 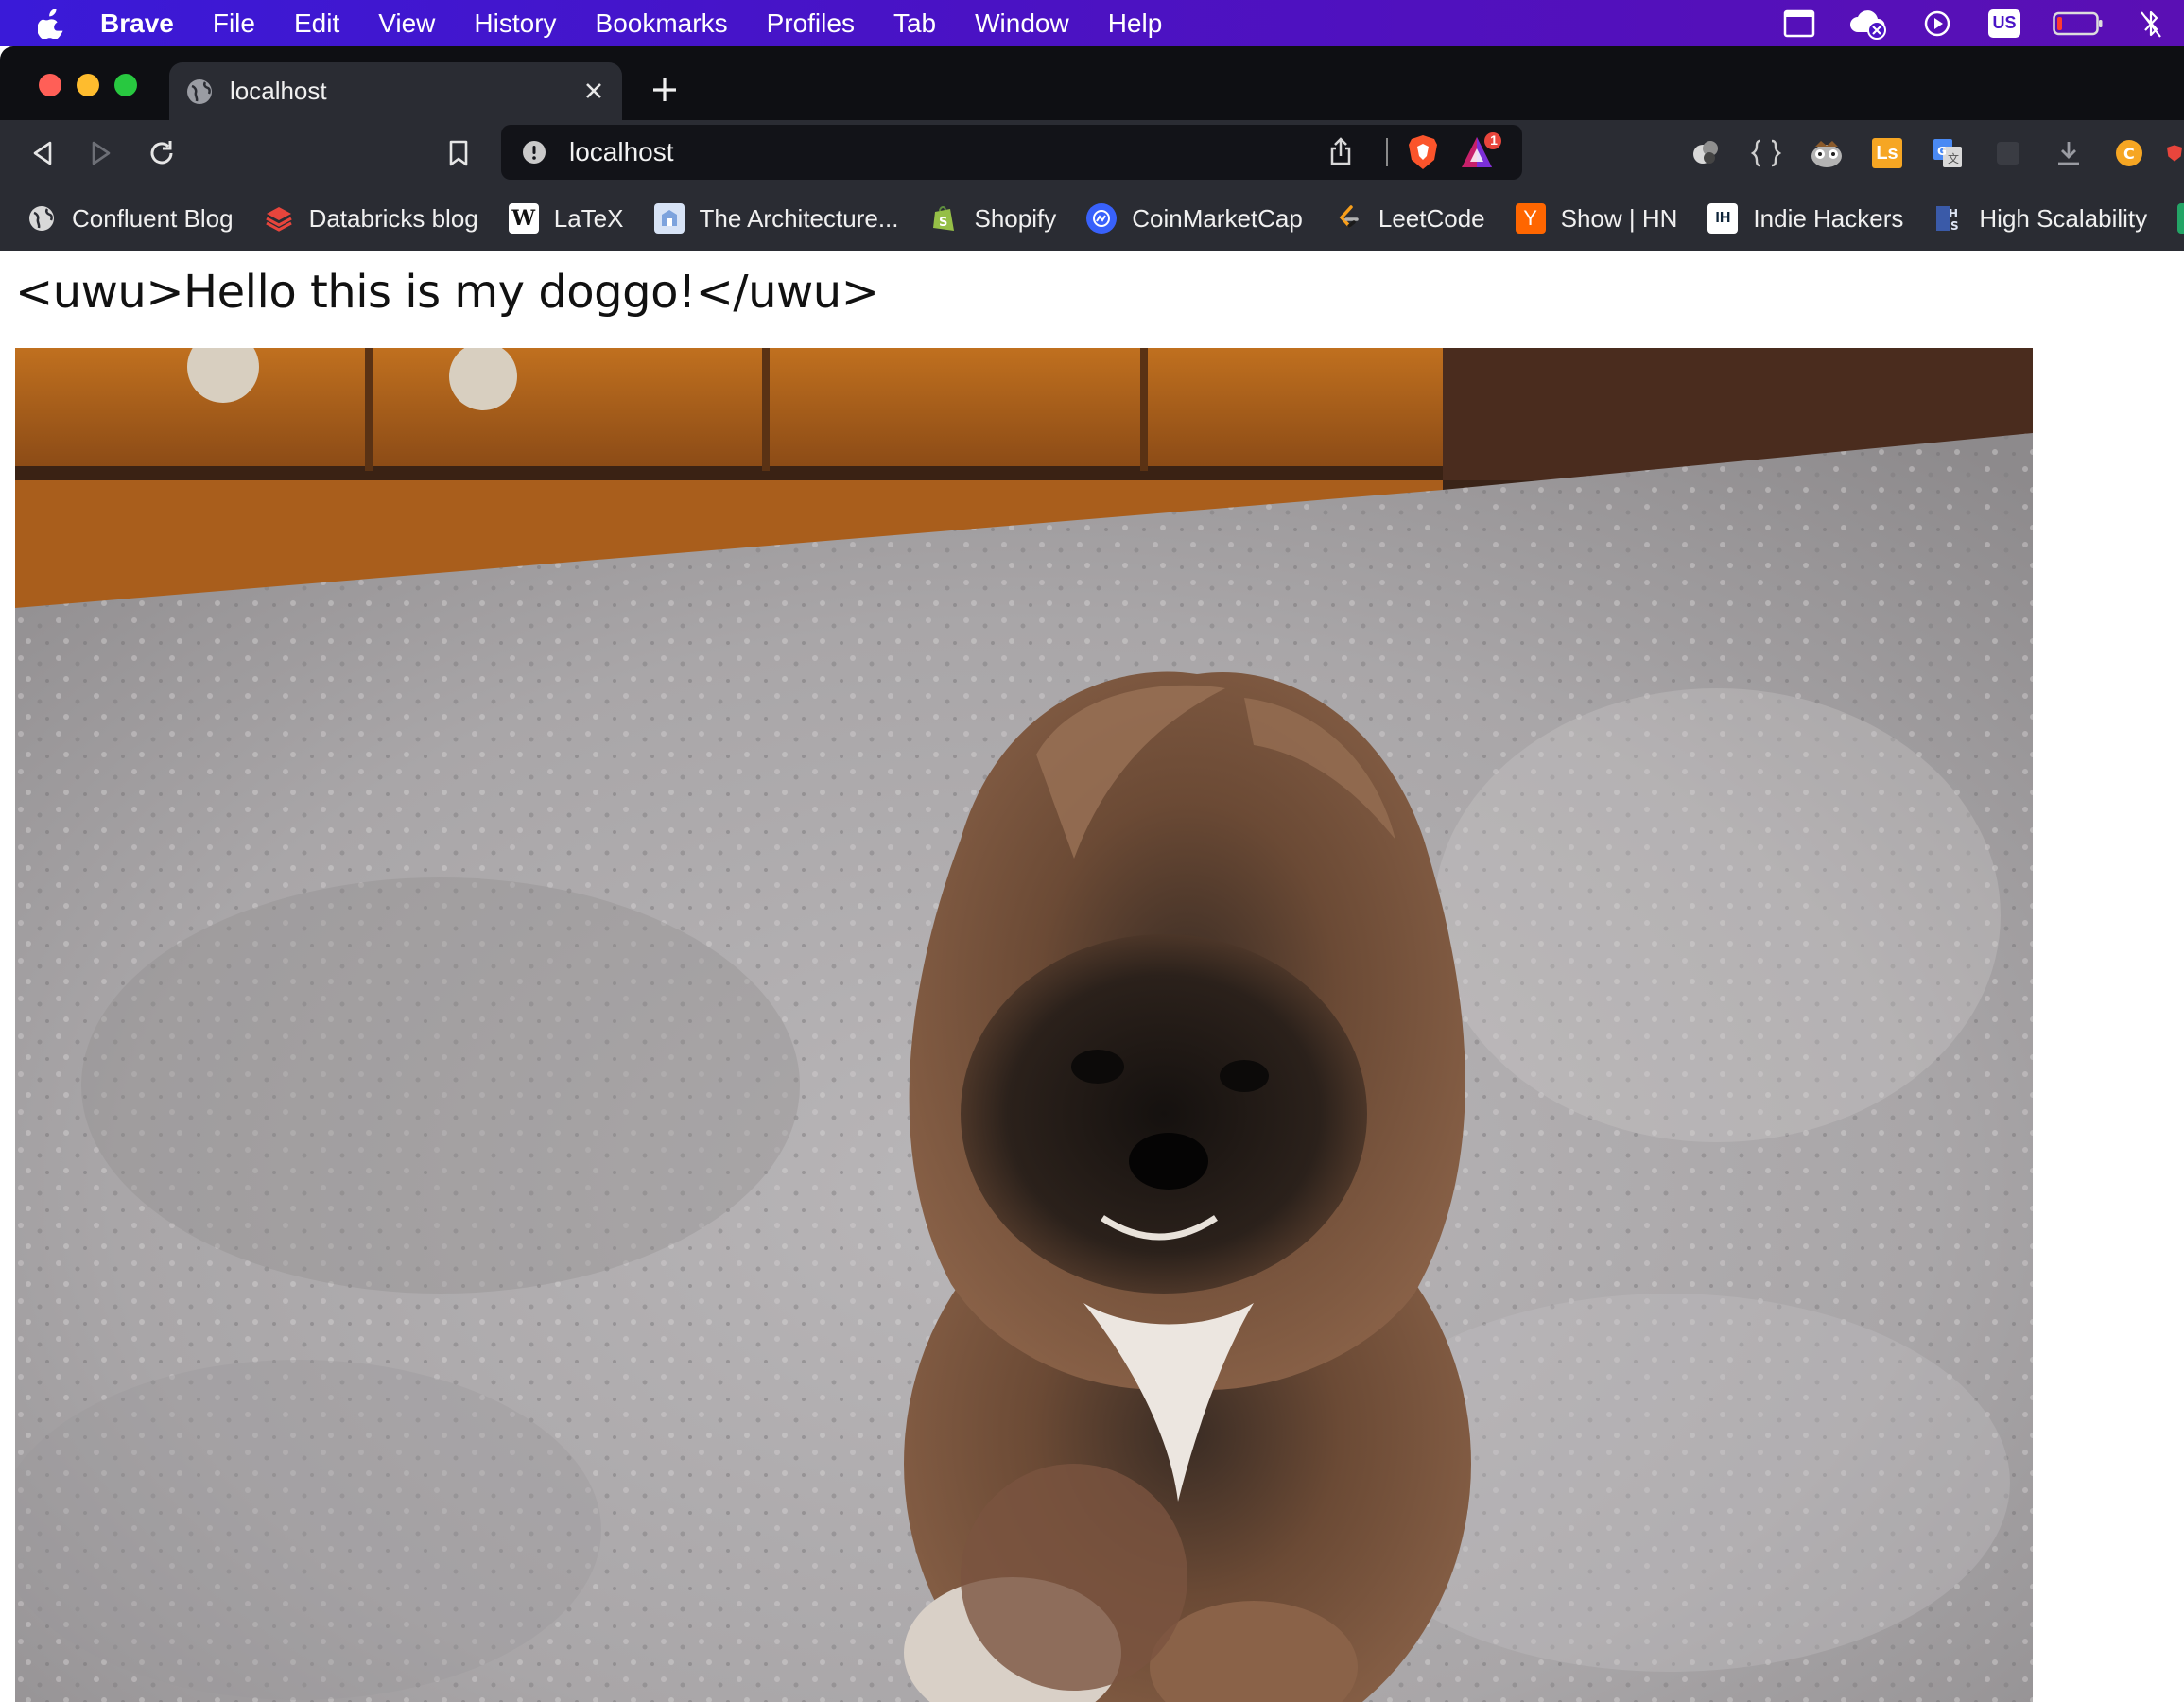 What do you see at coordinates (523, 219) in the screenshot?
I see `wikipedia-icon: W` at bounding box center [523, 219].